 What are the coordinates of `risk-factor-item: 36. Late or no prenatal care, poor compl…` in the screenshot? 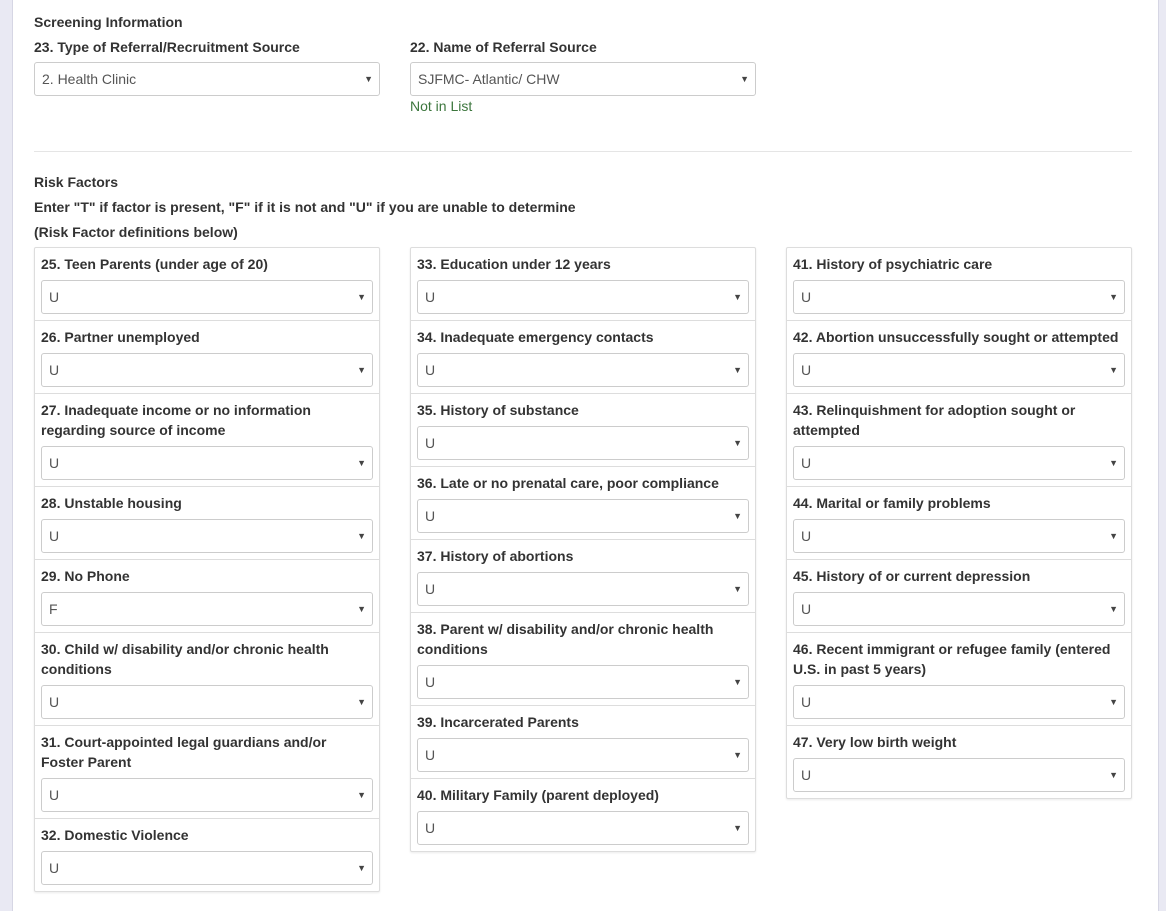 It's located at (583, 503).